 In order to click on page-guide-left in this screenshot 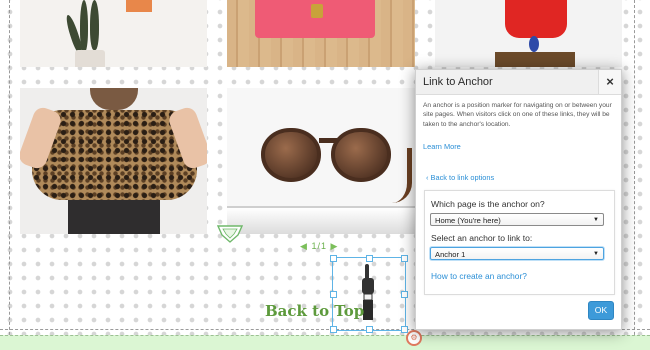, I will do `click(9, 175)`.